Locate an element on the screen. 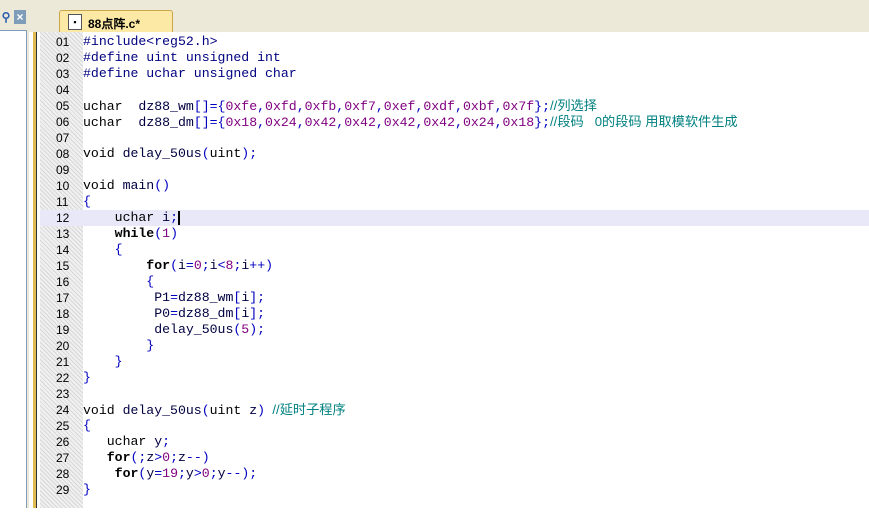 This screenshot has height=532, width=869. line-source: delay_50us(5); is located at coordinates (174, 330).